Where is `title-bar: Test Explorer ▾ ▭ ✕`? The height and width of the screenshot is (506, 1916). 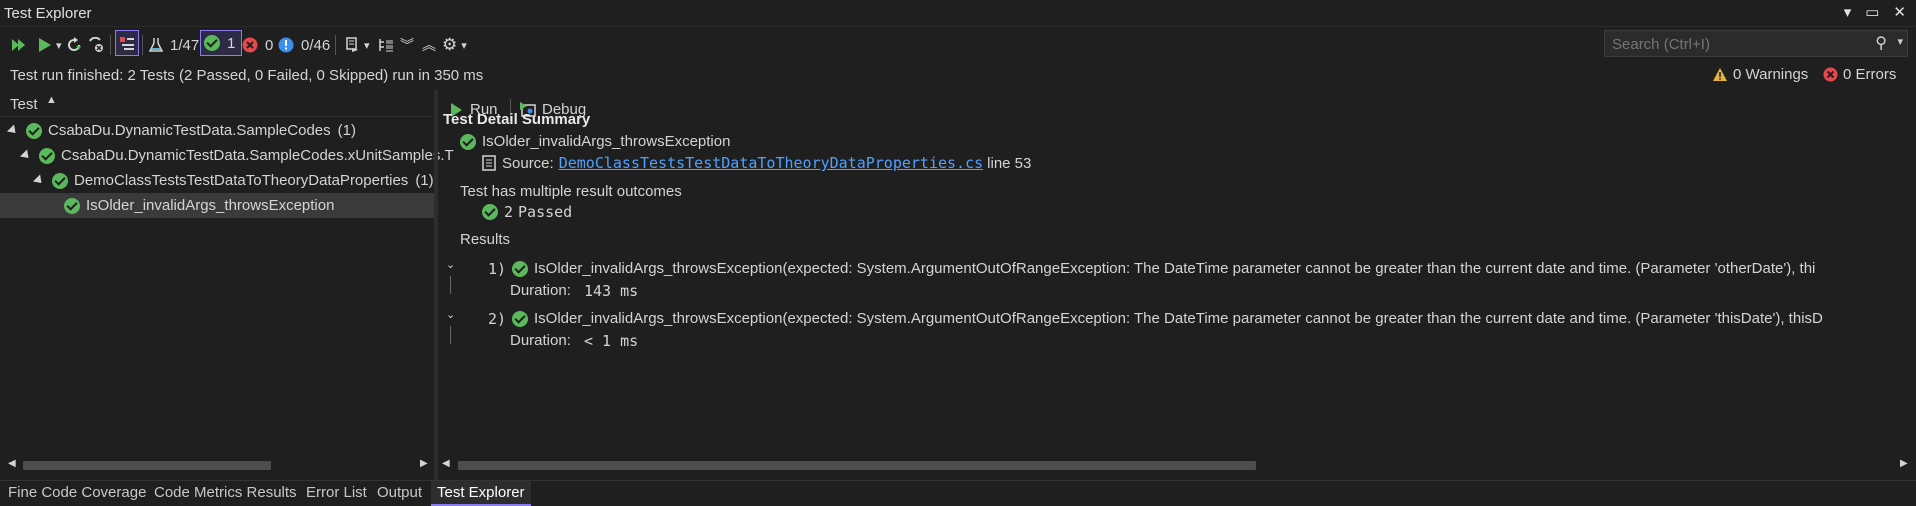 title-bar: Test Explorer ▾ ▭ ✕ is located at coordinates (958, 13).